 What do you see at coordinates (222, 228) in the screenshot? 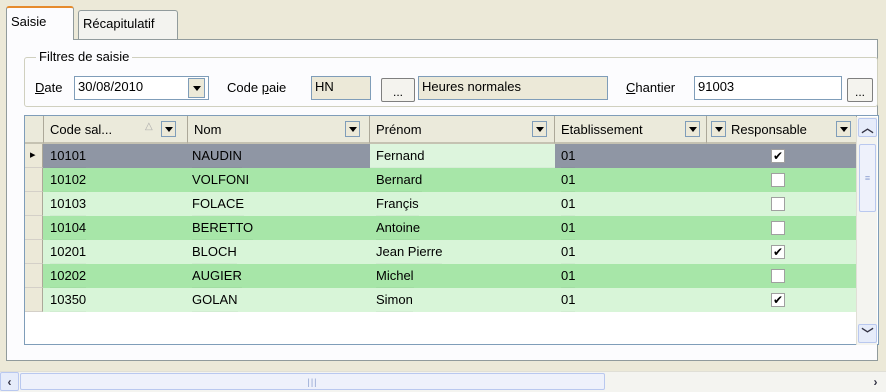
I see `cell-nom: BERETTO` at bounding box center [222, 228].